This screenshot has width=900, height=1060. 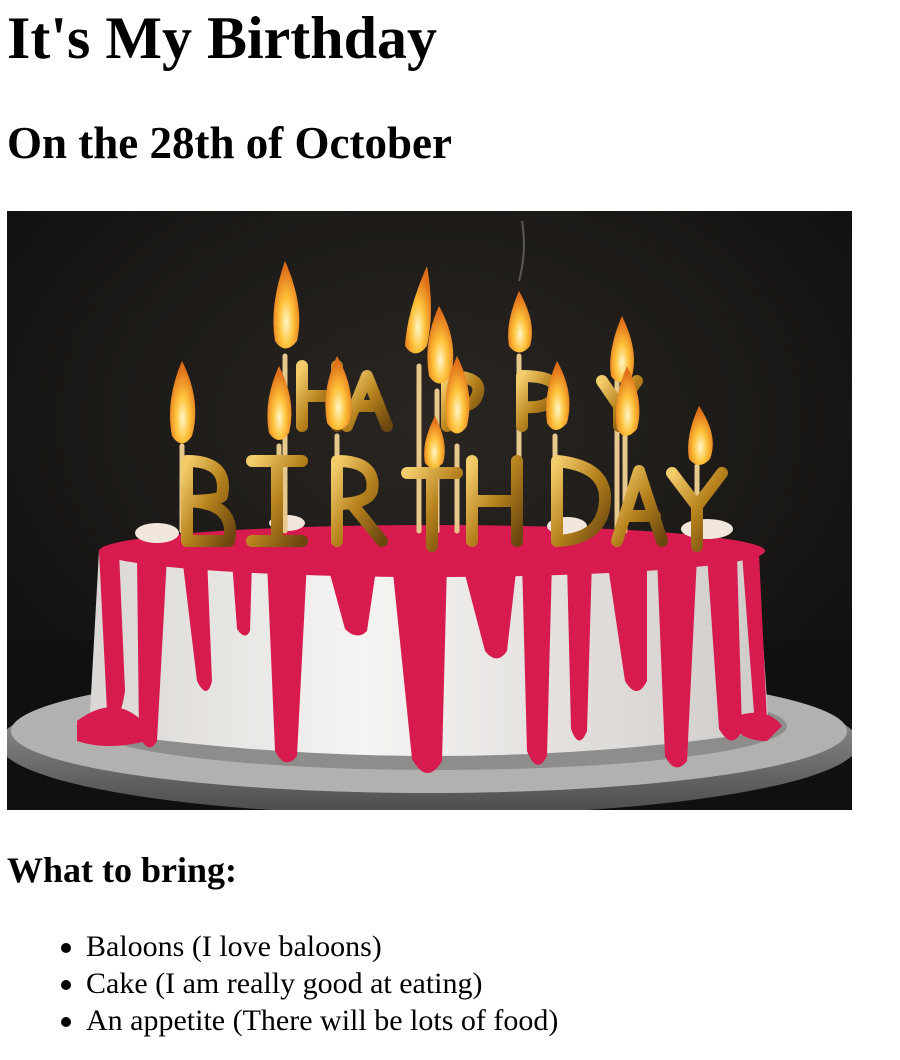 I want to click on list-item-label: Baloons (I love baloons), so click(x=234, y=946).